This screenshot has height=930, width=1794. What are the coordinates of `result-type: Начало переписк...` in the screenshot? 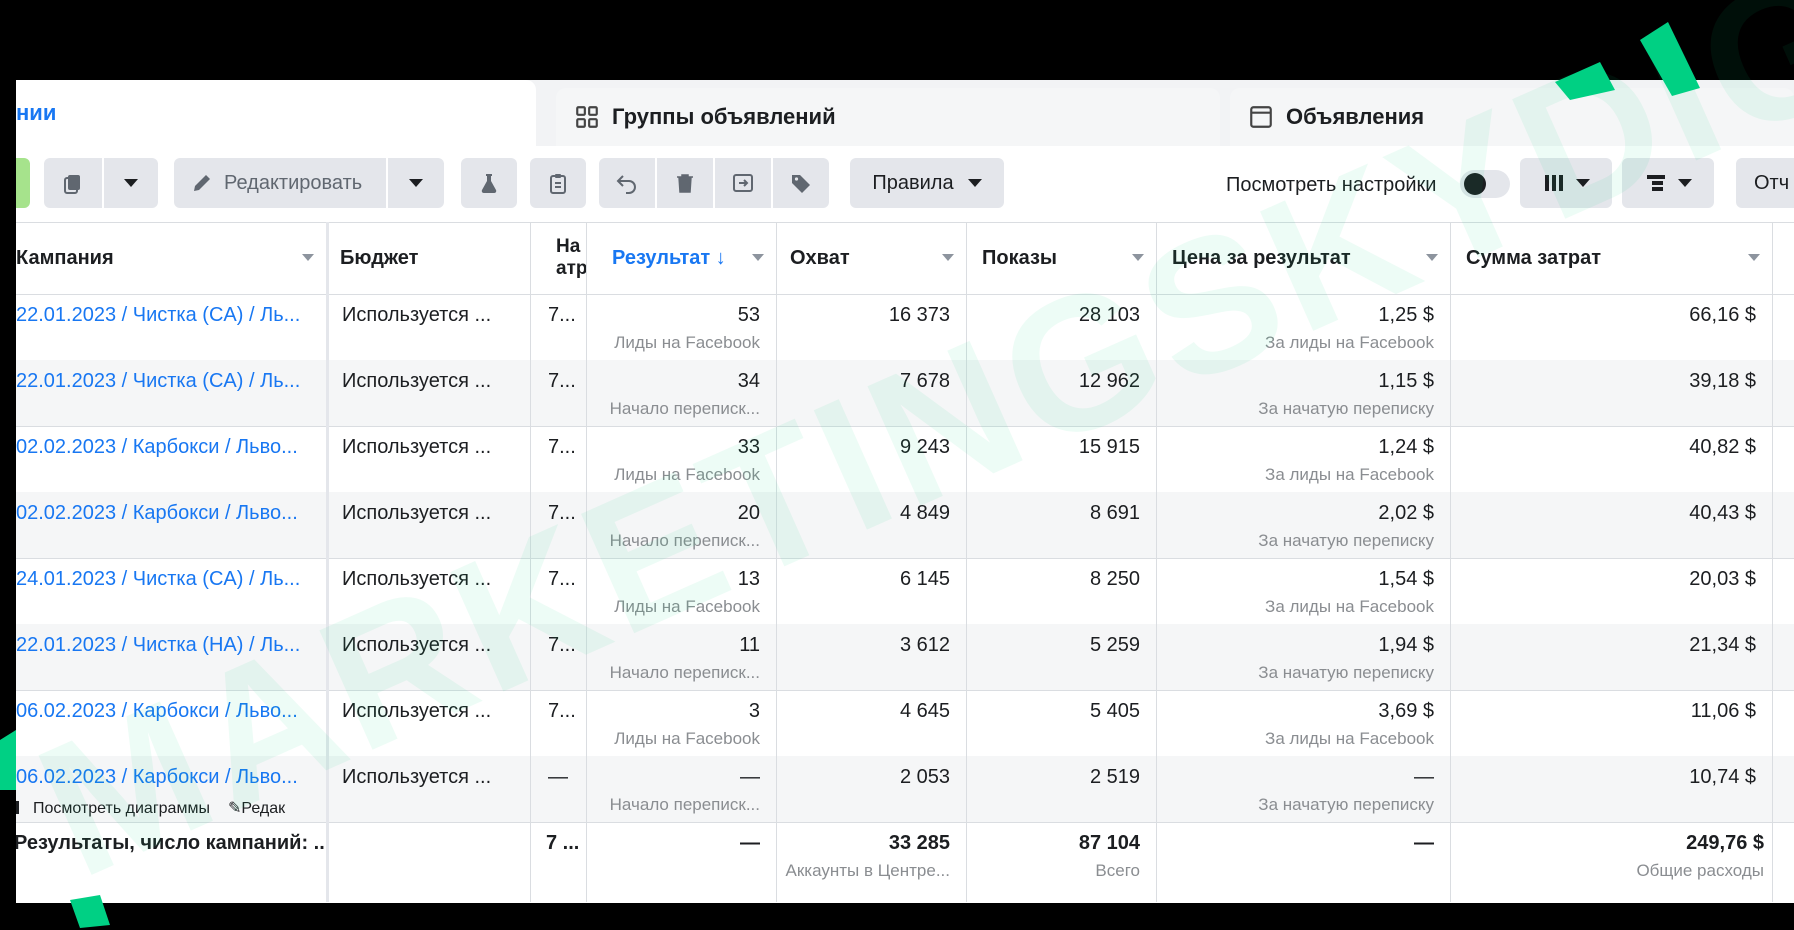 It's located at (684, 804).